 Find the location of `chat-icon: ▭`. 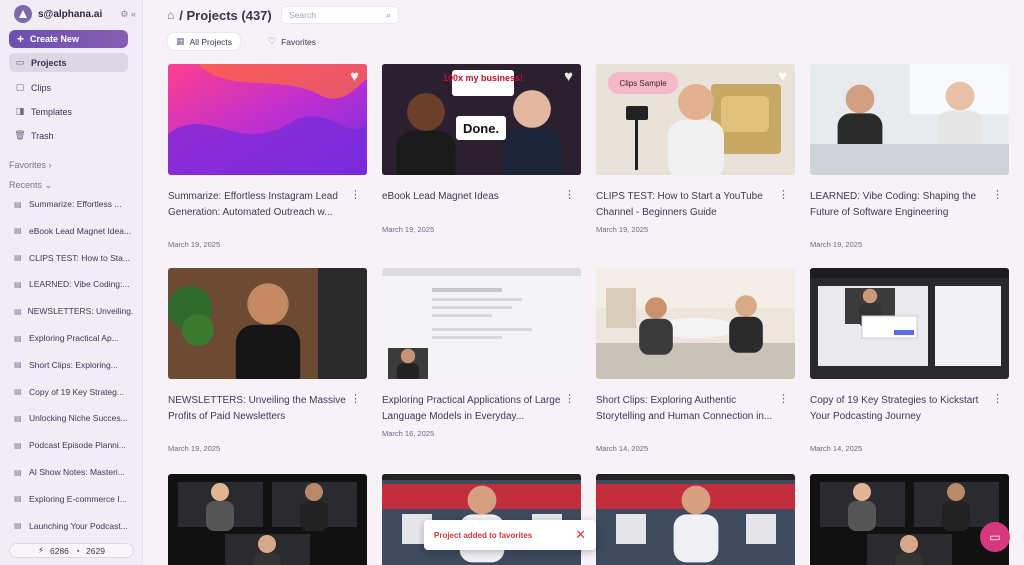

chat-icon: ▭ is located at coordinates (995, 537).